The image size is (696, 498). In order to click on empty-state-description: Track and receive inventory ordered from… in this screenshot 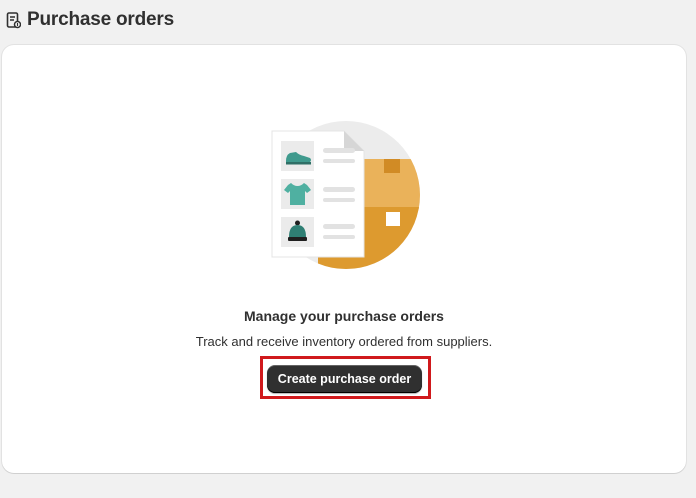, I will do `click(344, 341)`.